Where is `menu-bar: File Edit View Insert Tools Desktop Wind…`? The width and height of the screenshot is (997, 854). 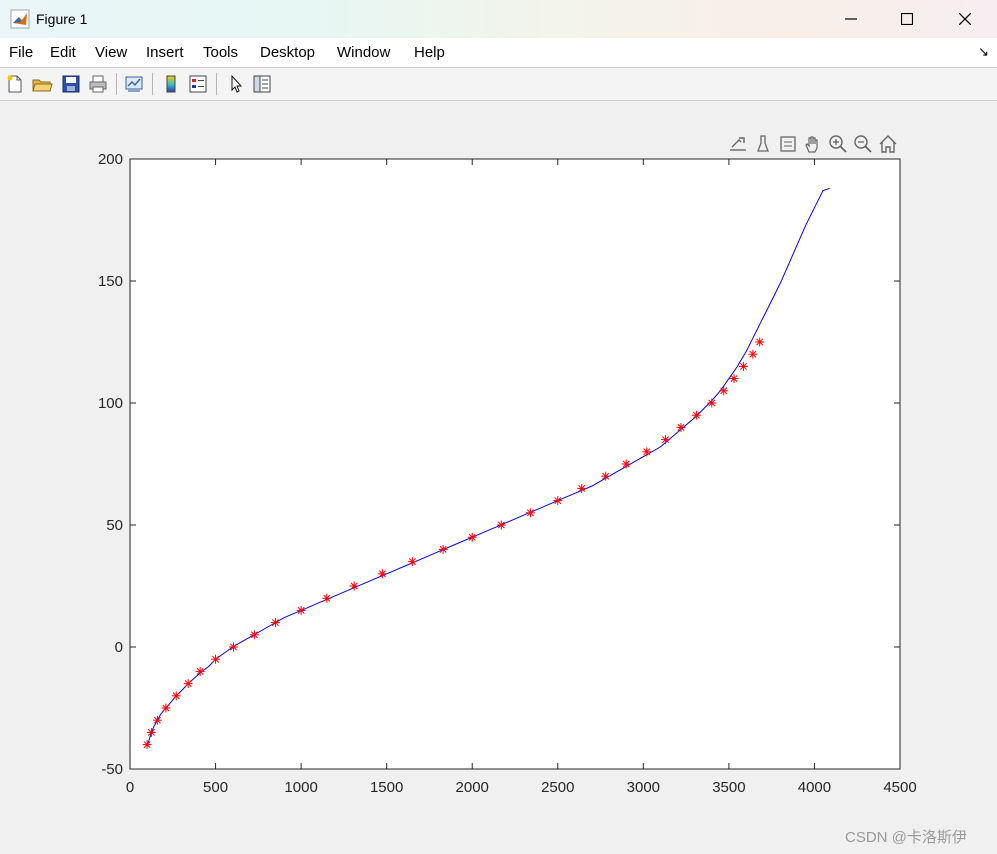 menu-bar: File Edit View Insert Tools Desktop Wind… is located at coordinates (498, 53).